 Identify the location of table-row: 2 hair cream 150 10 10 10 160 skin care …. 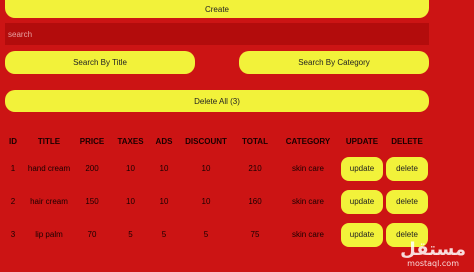
(214, 201).